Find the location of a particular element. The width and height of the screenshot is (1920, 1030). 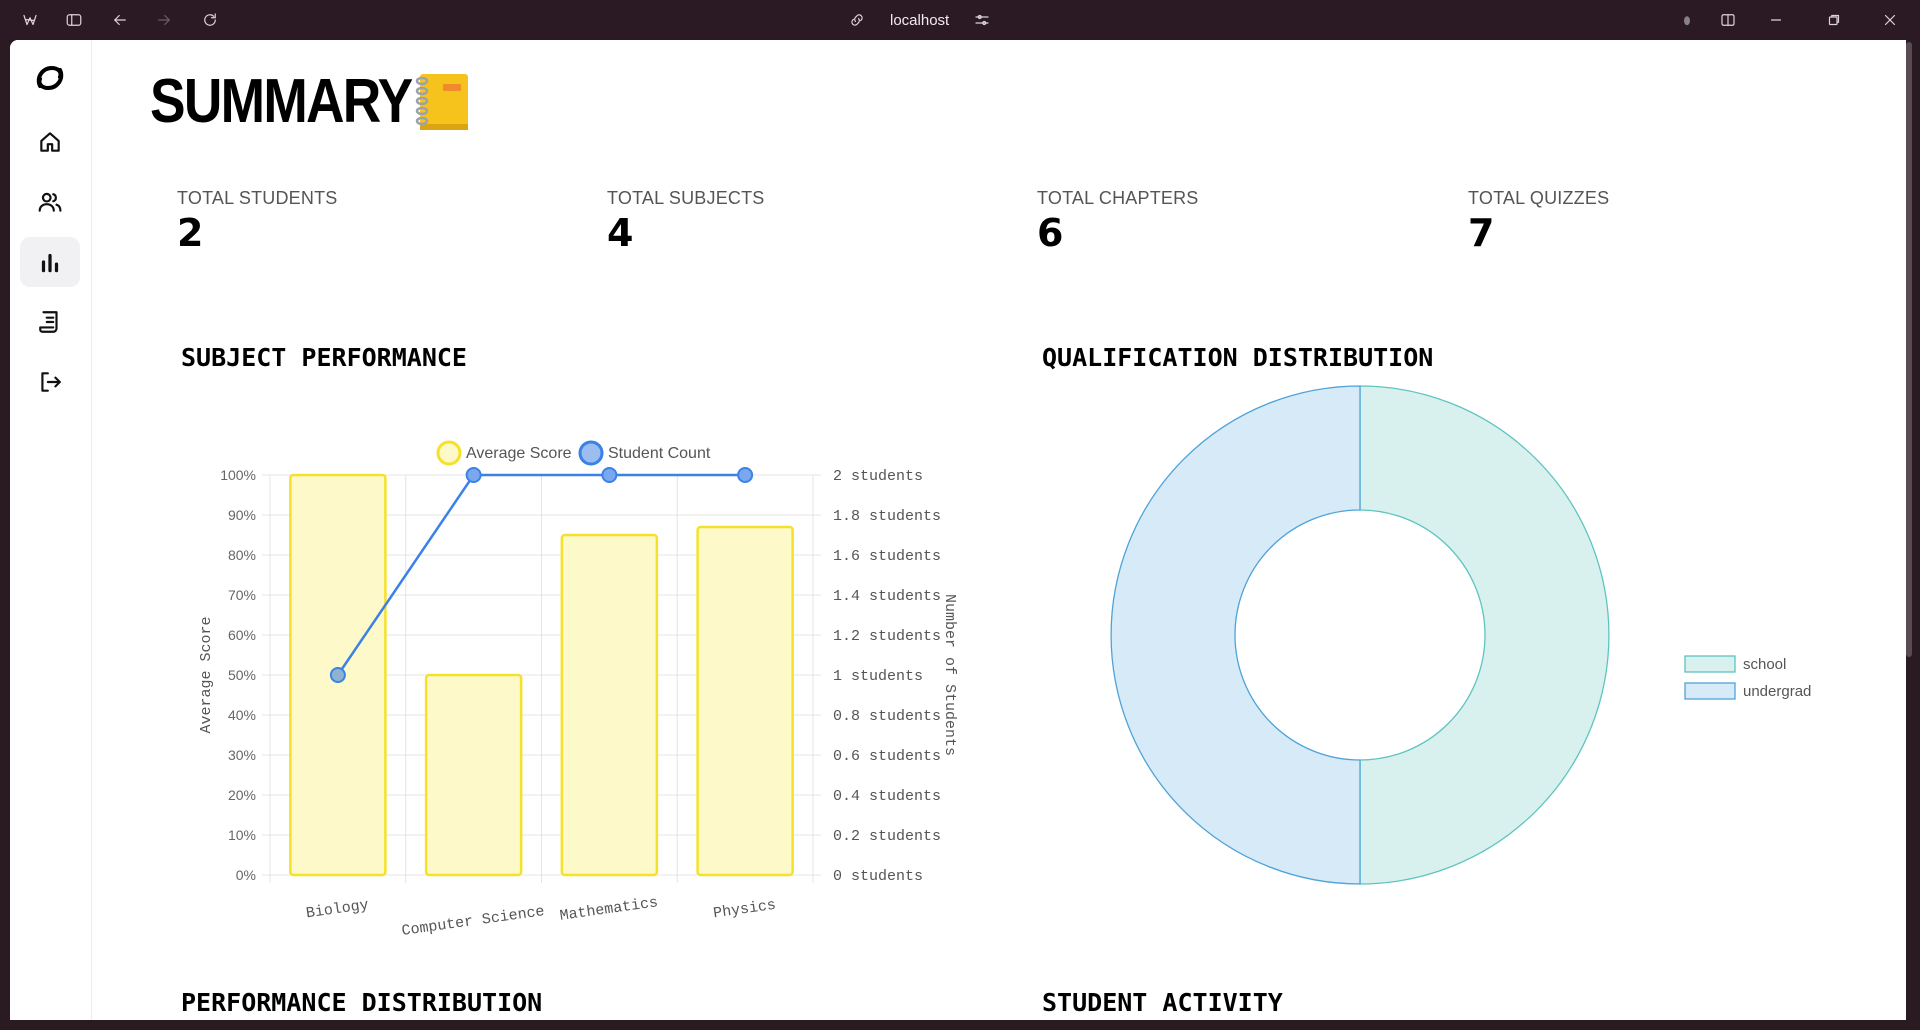

stat-total-students: TOTAL STUDENTS 2 is located at coordinates (257, 221).